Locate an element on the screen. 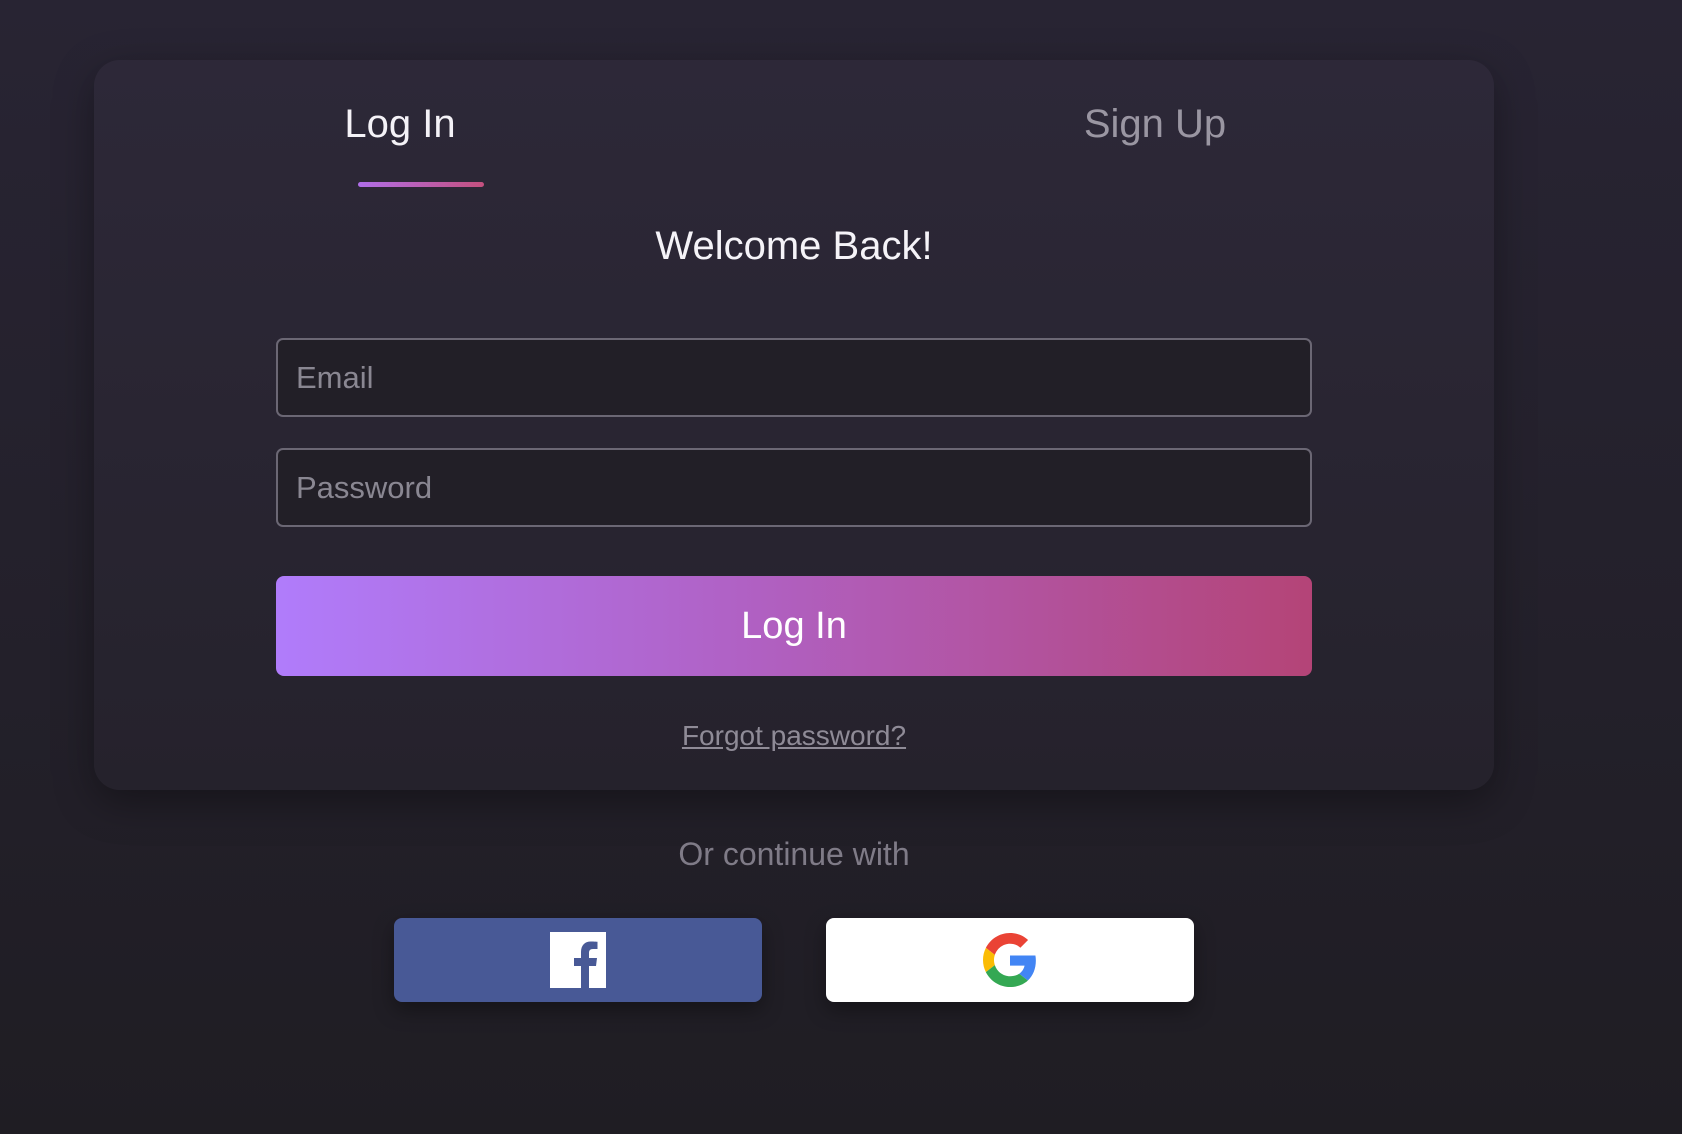  login-button: Log In is located at coordinates (794, 626).